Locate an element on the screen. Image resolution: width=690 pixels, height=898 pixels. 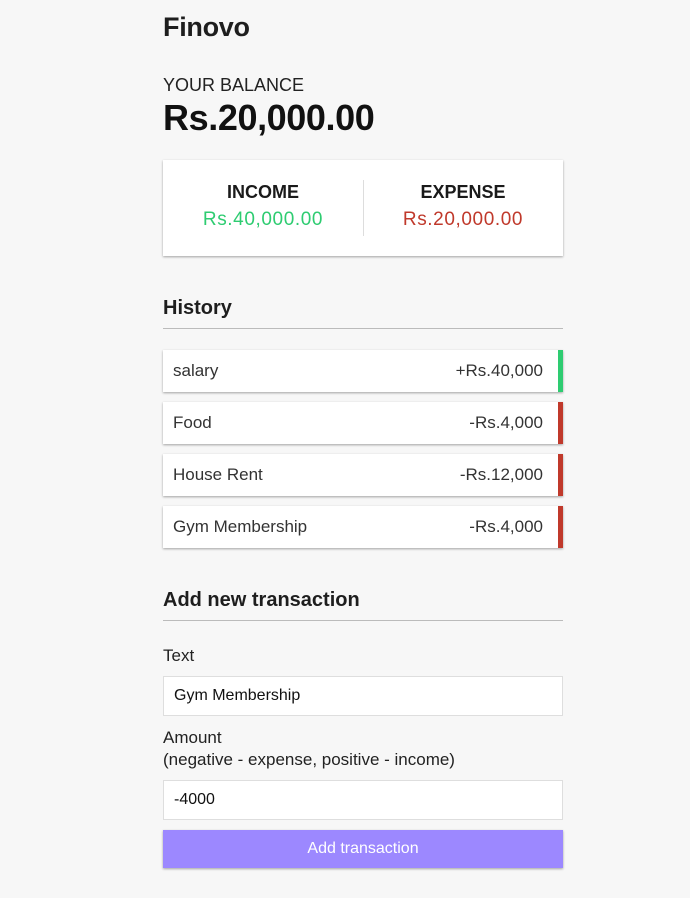
transaction-item: Food -Rs.4,000 is located at coordinates (363, 423).